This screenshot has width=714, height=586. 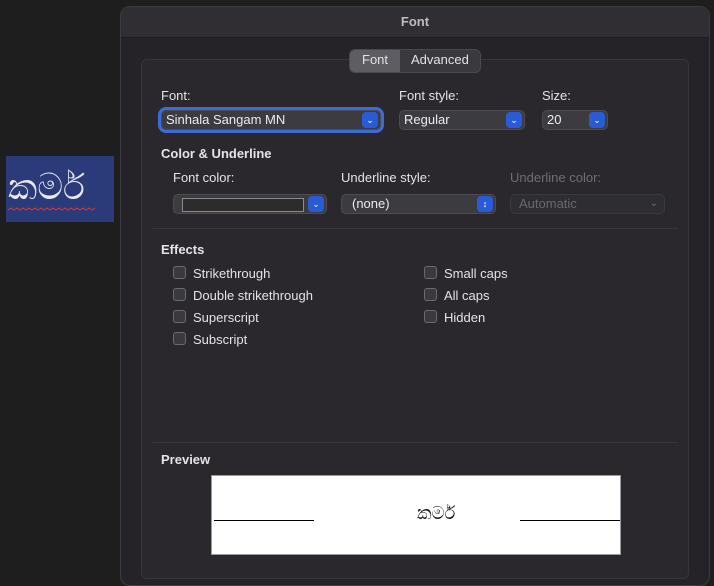 What do you see at coordinates (52, 209) in the screenshot?
I see `spelling-squiggle` at bounding box center [52, 209].